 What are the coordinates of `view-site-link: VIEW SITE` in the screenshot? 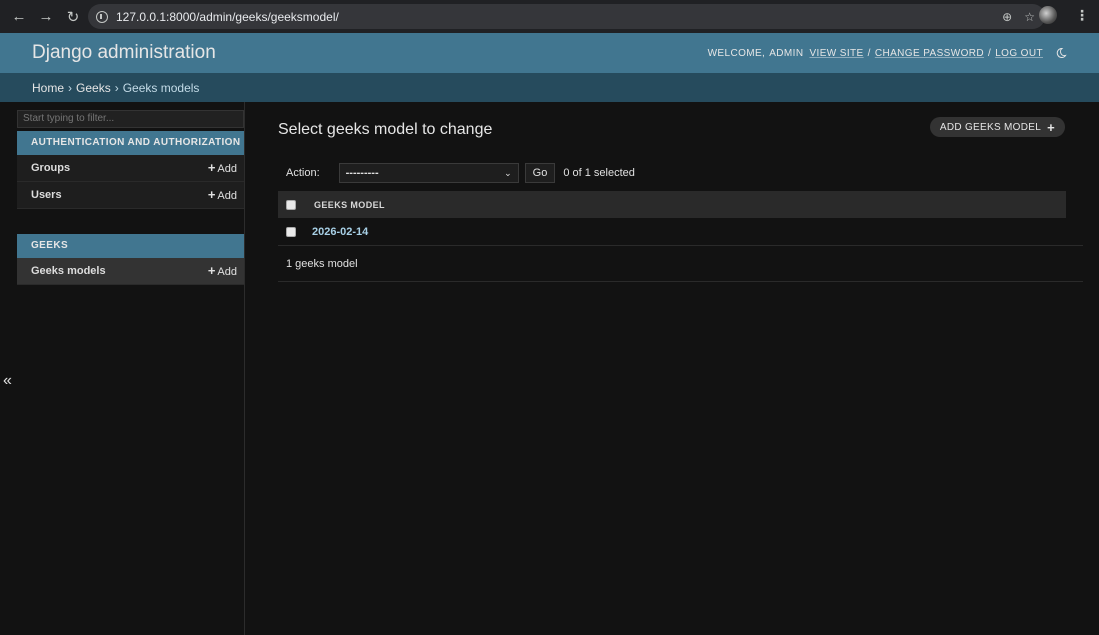 It's located at (836, 53).